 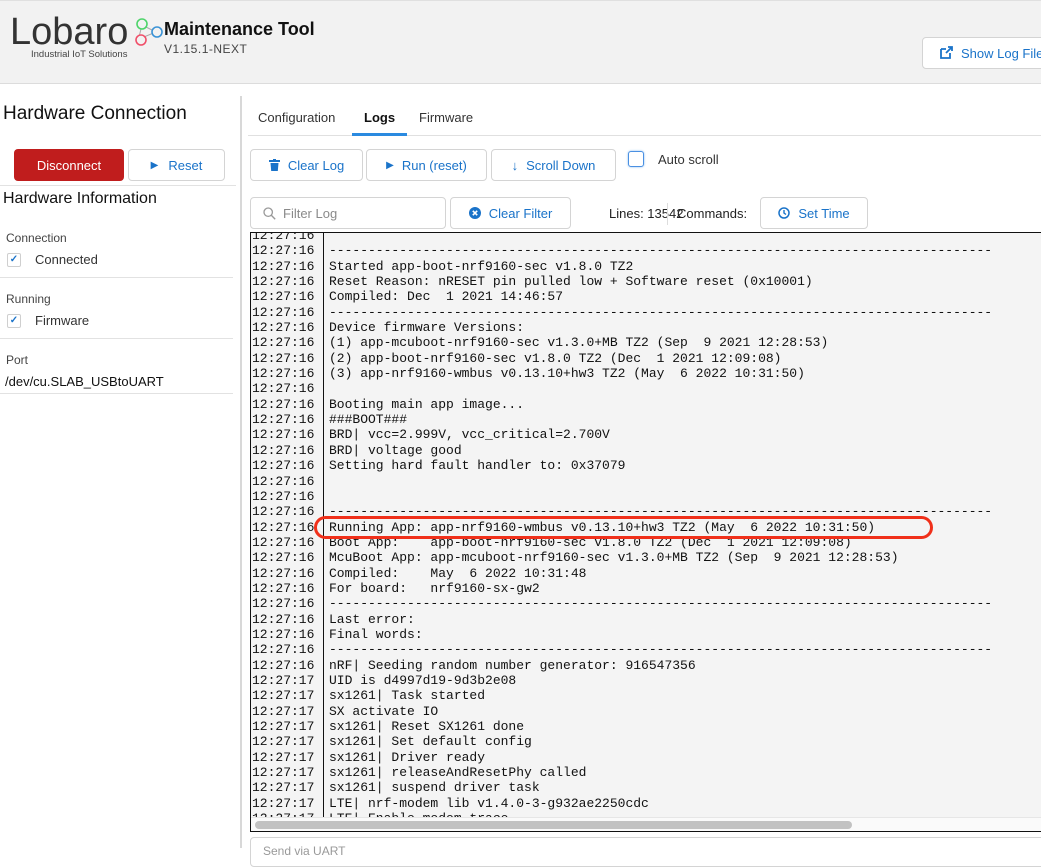 I want to click on hardware-information-title: Hardware Information, so click(x=80, y=198).